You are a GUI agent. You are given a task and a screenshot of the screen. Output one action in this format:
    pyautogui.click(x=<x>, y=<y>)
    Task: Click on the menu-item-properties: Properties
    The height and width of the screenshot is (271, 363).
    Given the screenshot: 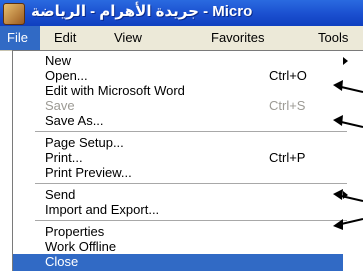 What is the action you would take?
    pyautogui.click(x=178, y=231)
    